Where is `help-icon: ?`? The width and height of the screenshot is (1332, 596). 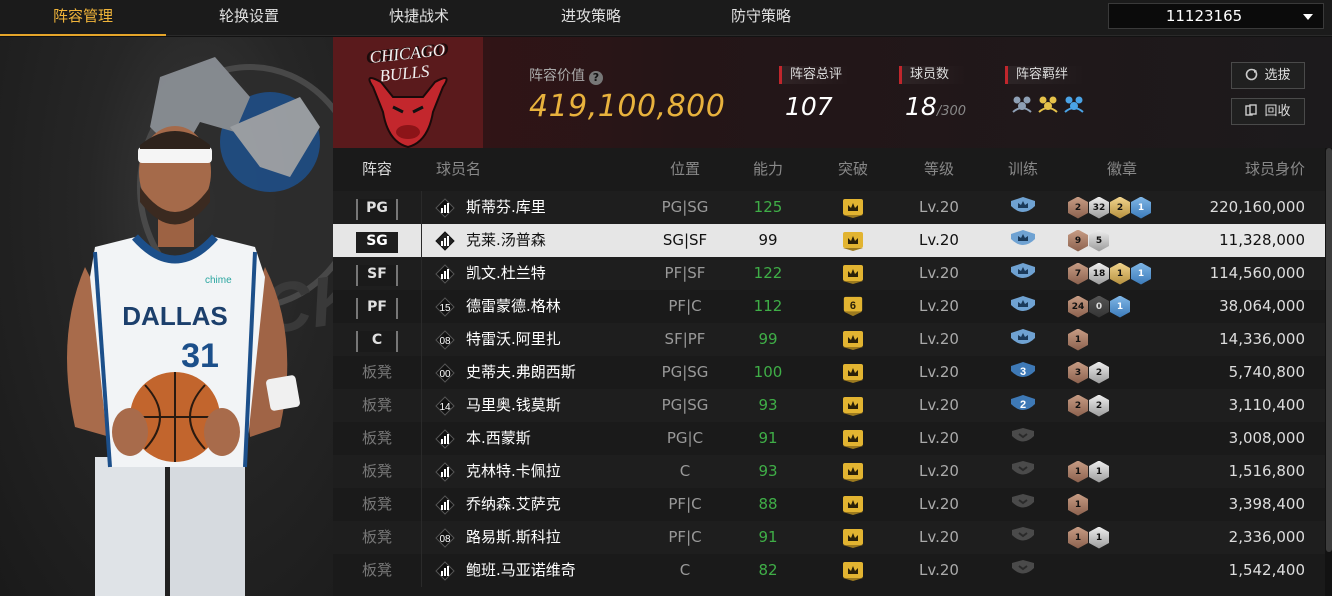
help-icon: ? is located at coordinates (596, 78).